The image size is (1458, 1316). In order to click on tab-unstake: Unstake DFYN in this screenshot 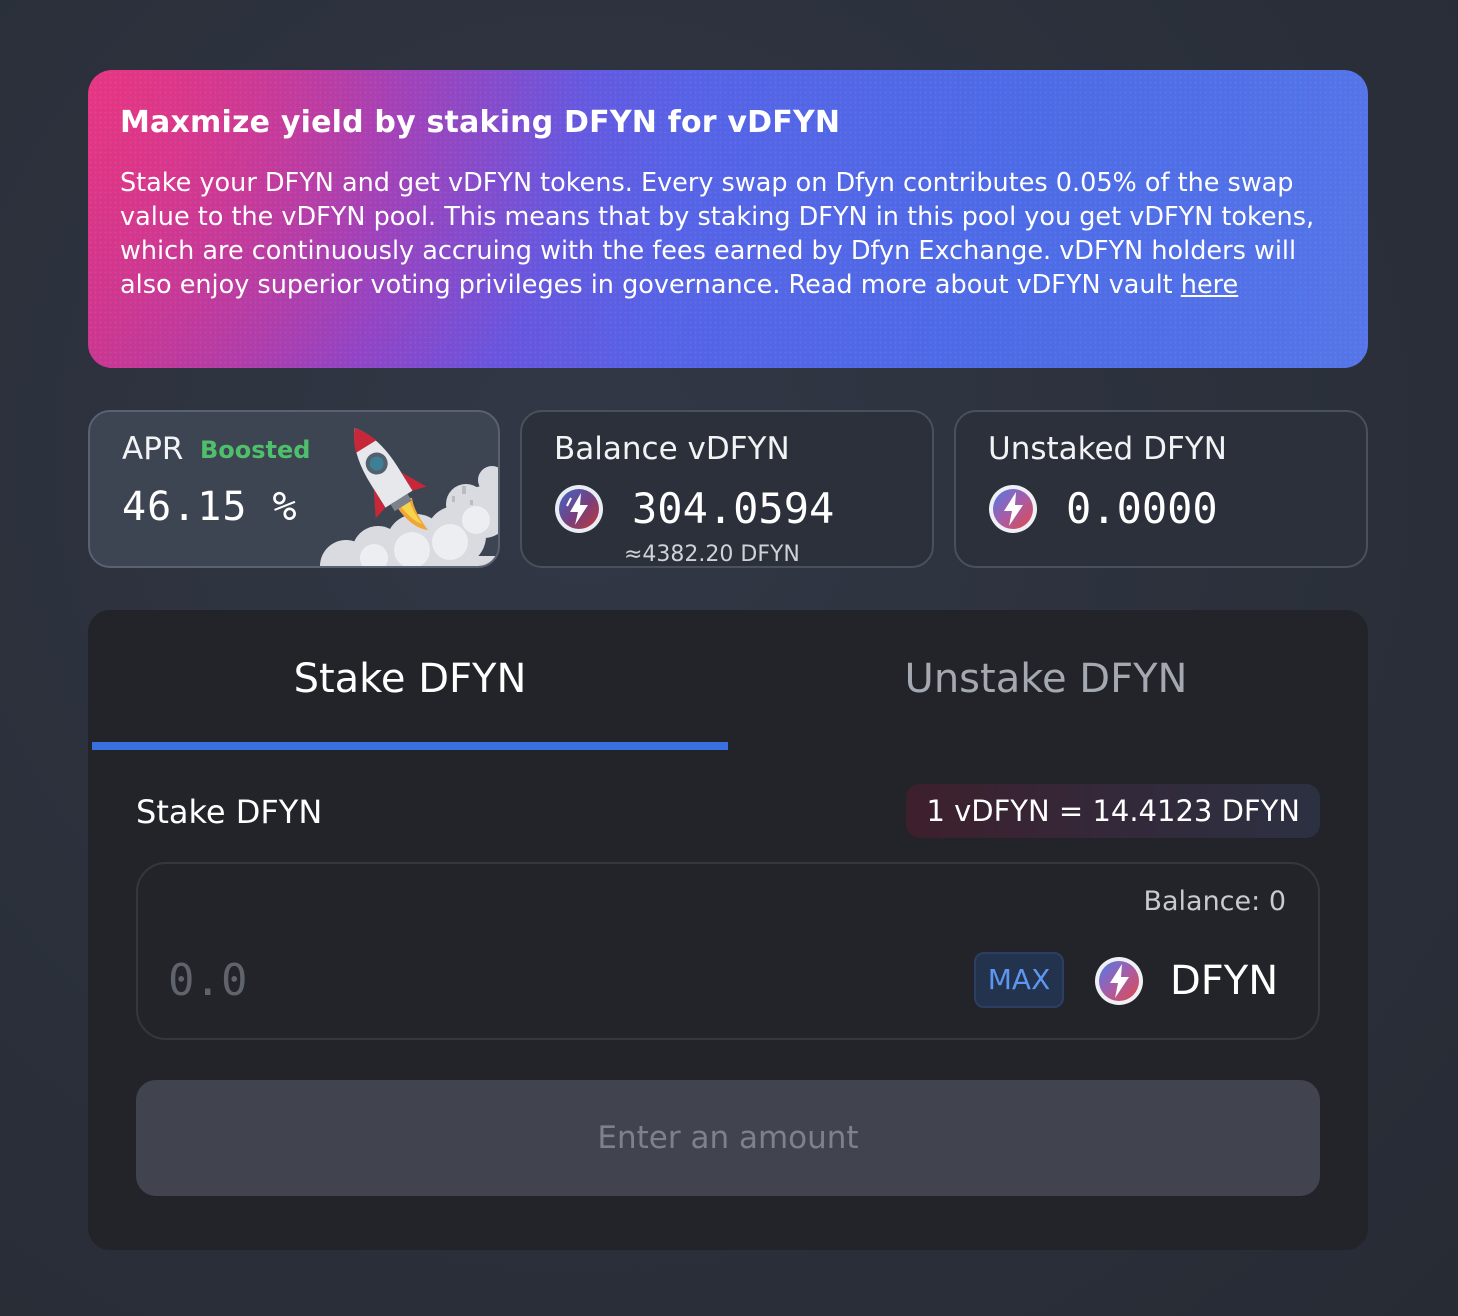, I will do `click(1046, 679)`.